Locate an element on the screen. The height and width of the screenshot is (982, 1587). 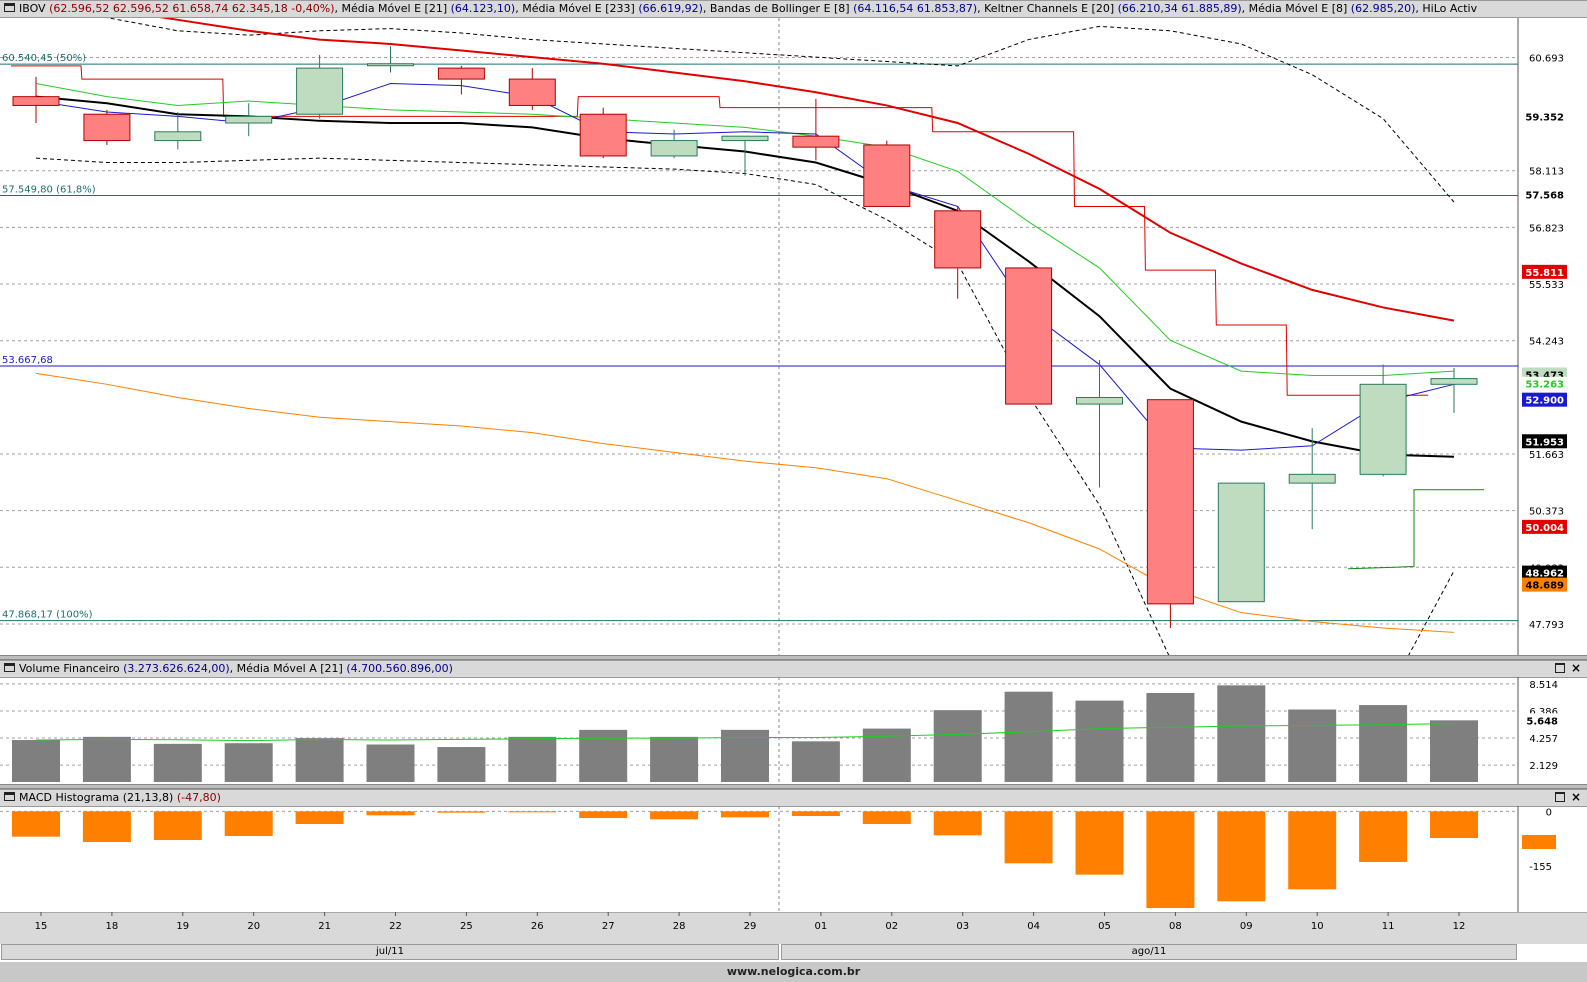
macd-label: MACD Histograma (21,13,8) is located at coordinates (96, 797).